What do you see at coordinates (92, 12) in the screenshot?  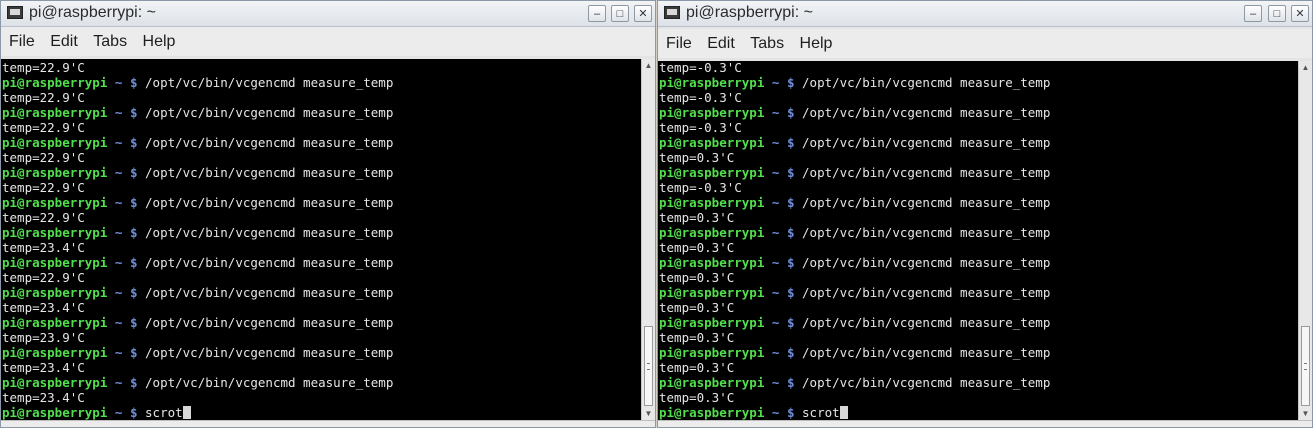 I see `window-title: pi@raspberrypi: ~` at bounding box center [92, 12].